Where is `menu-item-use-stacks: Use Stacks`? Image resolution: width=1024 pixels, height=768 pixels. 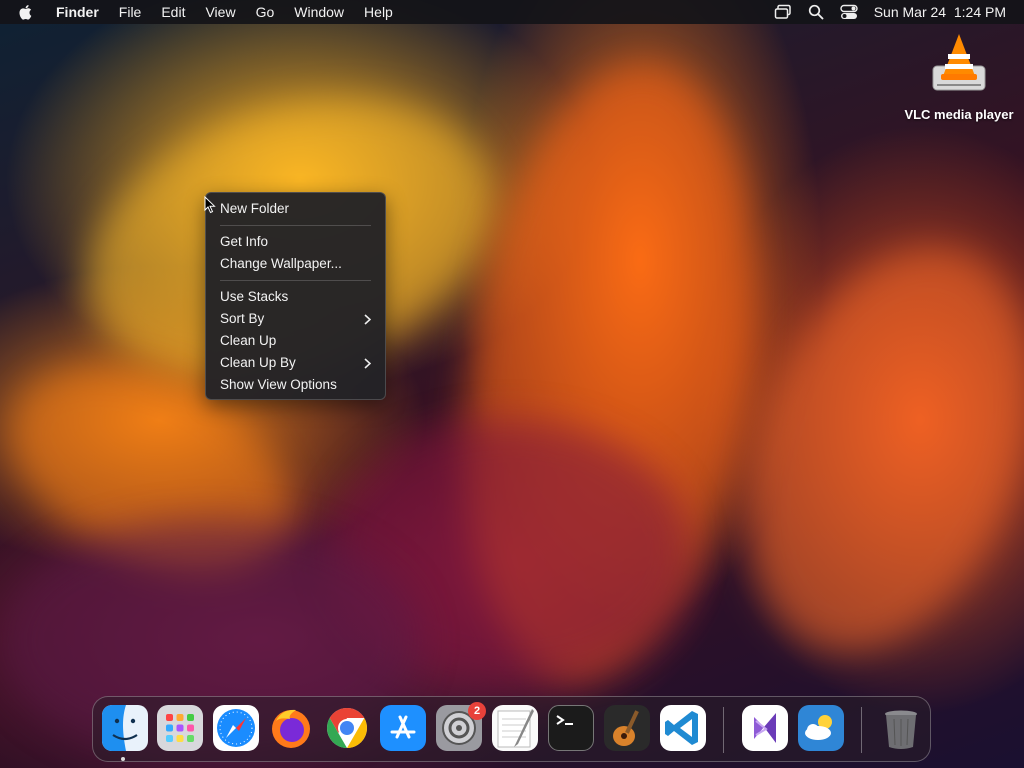
menu-item-use-stacks: Use Stacks is located at coordinates (295, 297).